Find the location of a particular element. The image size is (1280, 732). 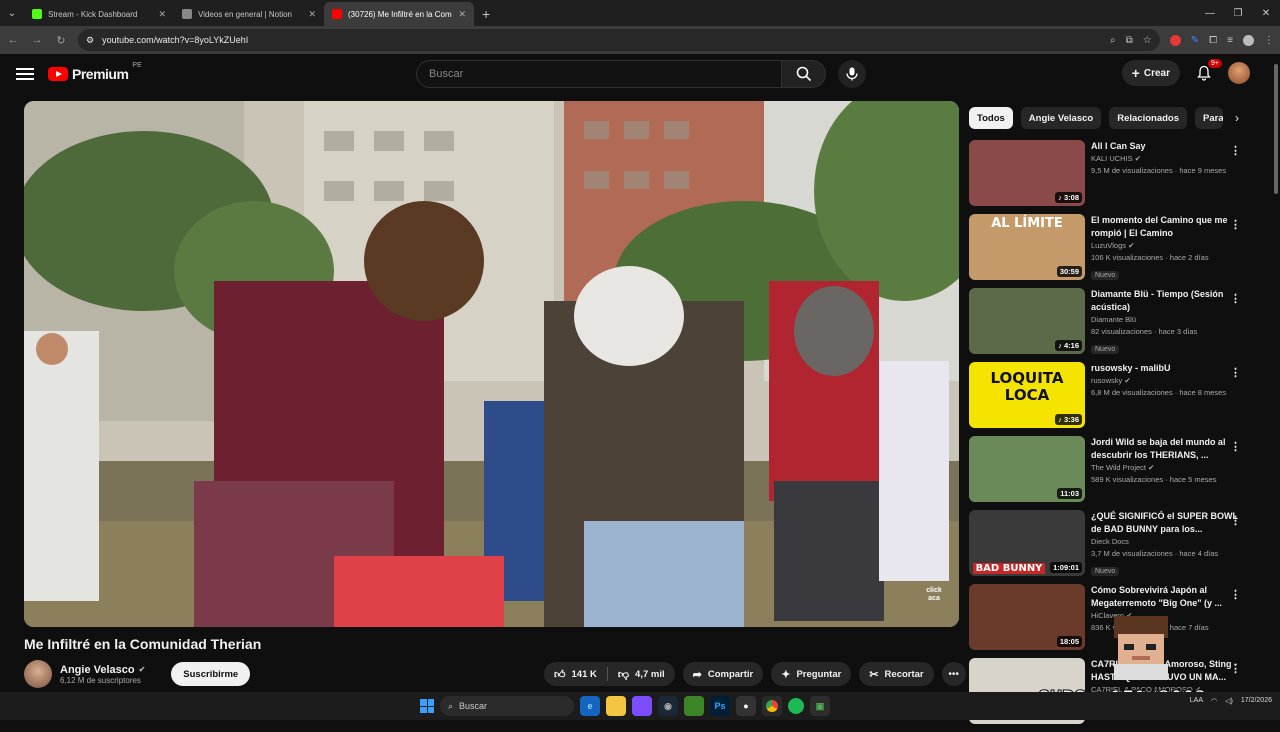

profile-avatar is located at coordinates (1248, 40).